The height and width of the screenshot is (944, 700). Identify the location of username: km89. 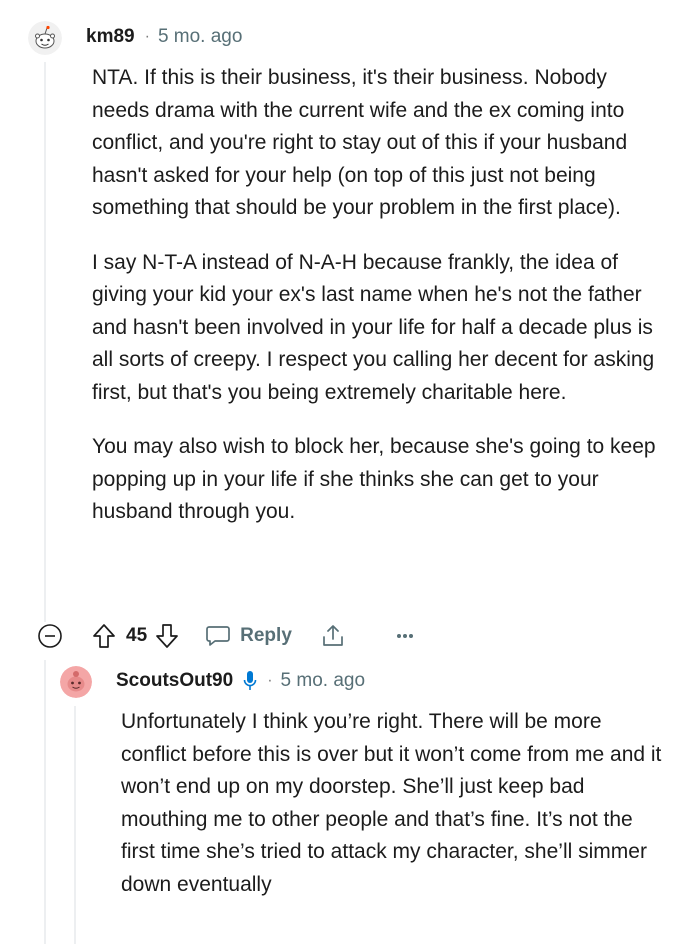
(110, 37).